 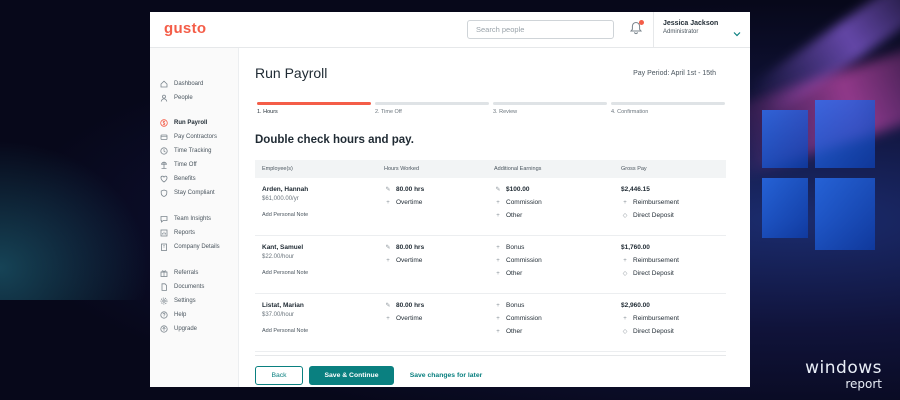 What do you see at coordinates (189, 84) in the screenshot?
I see `sidebar-item-label: Dashboard` at bounding box center [189, 84].